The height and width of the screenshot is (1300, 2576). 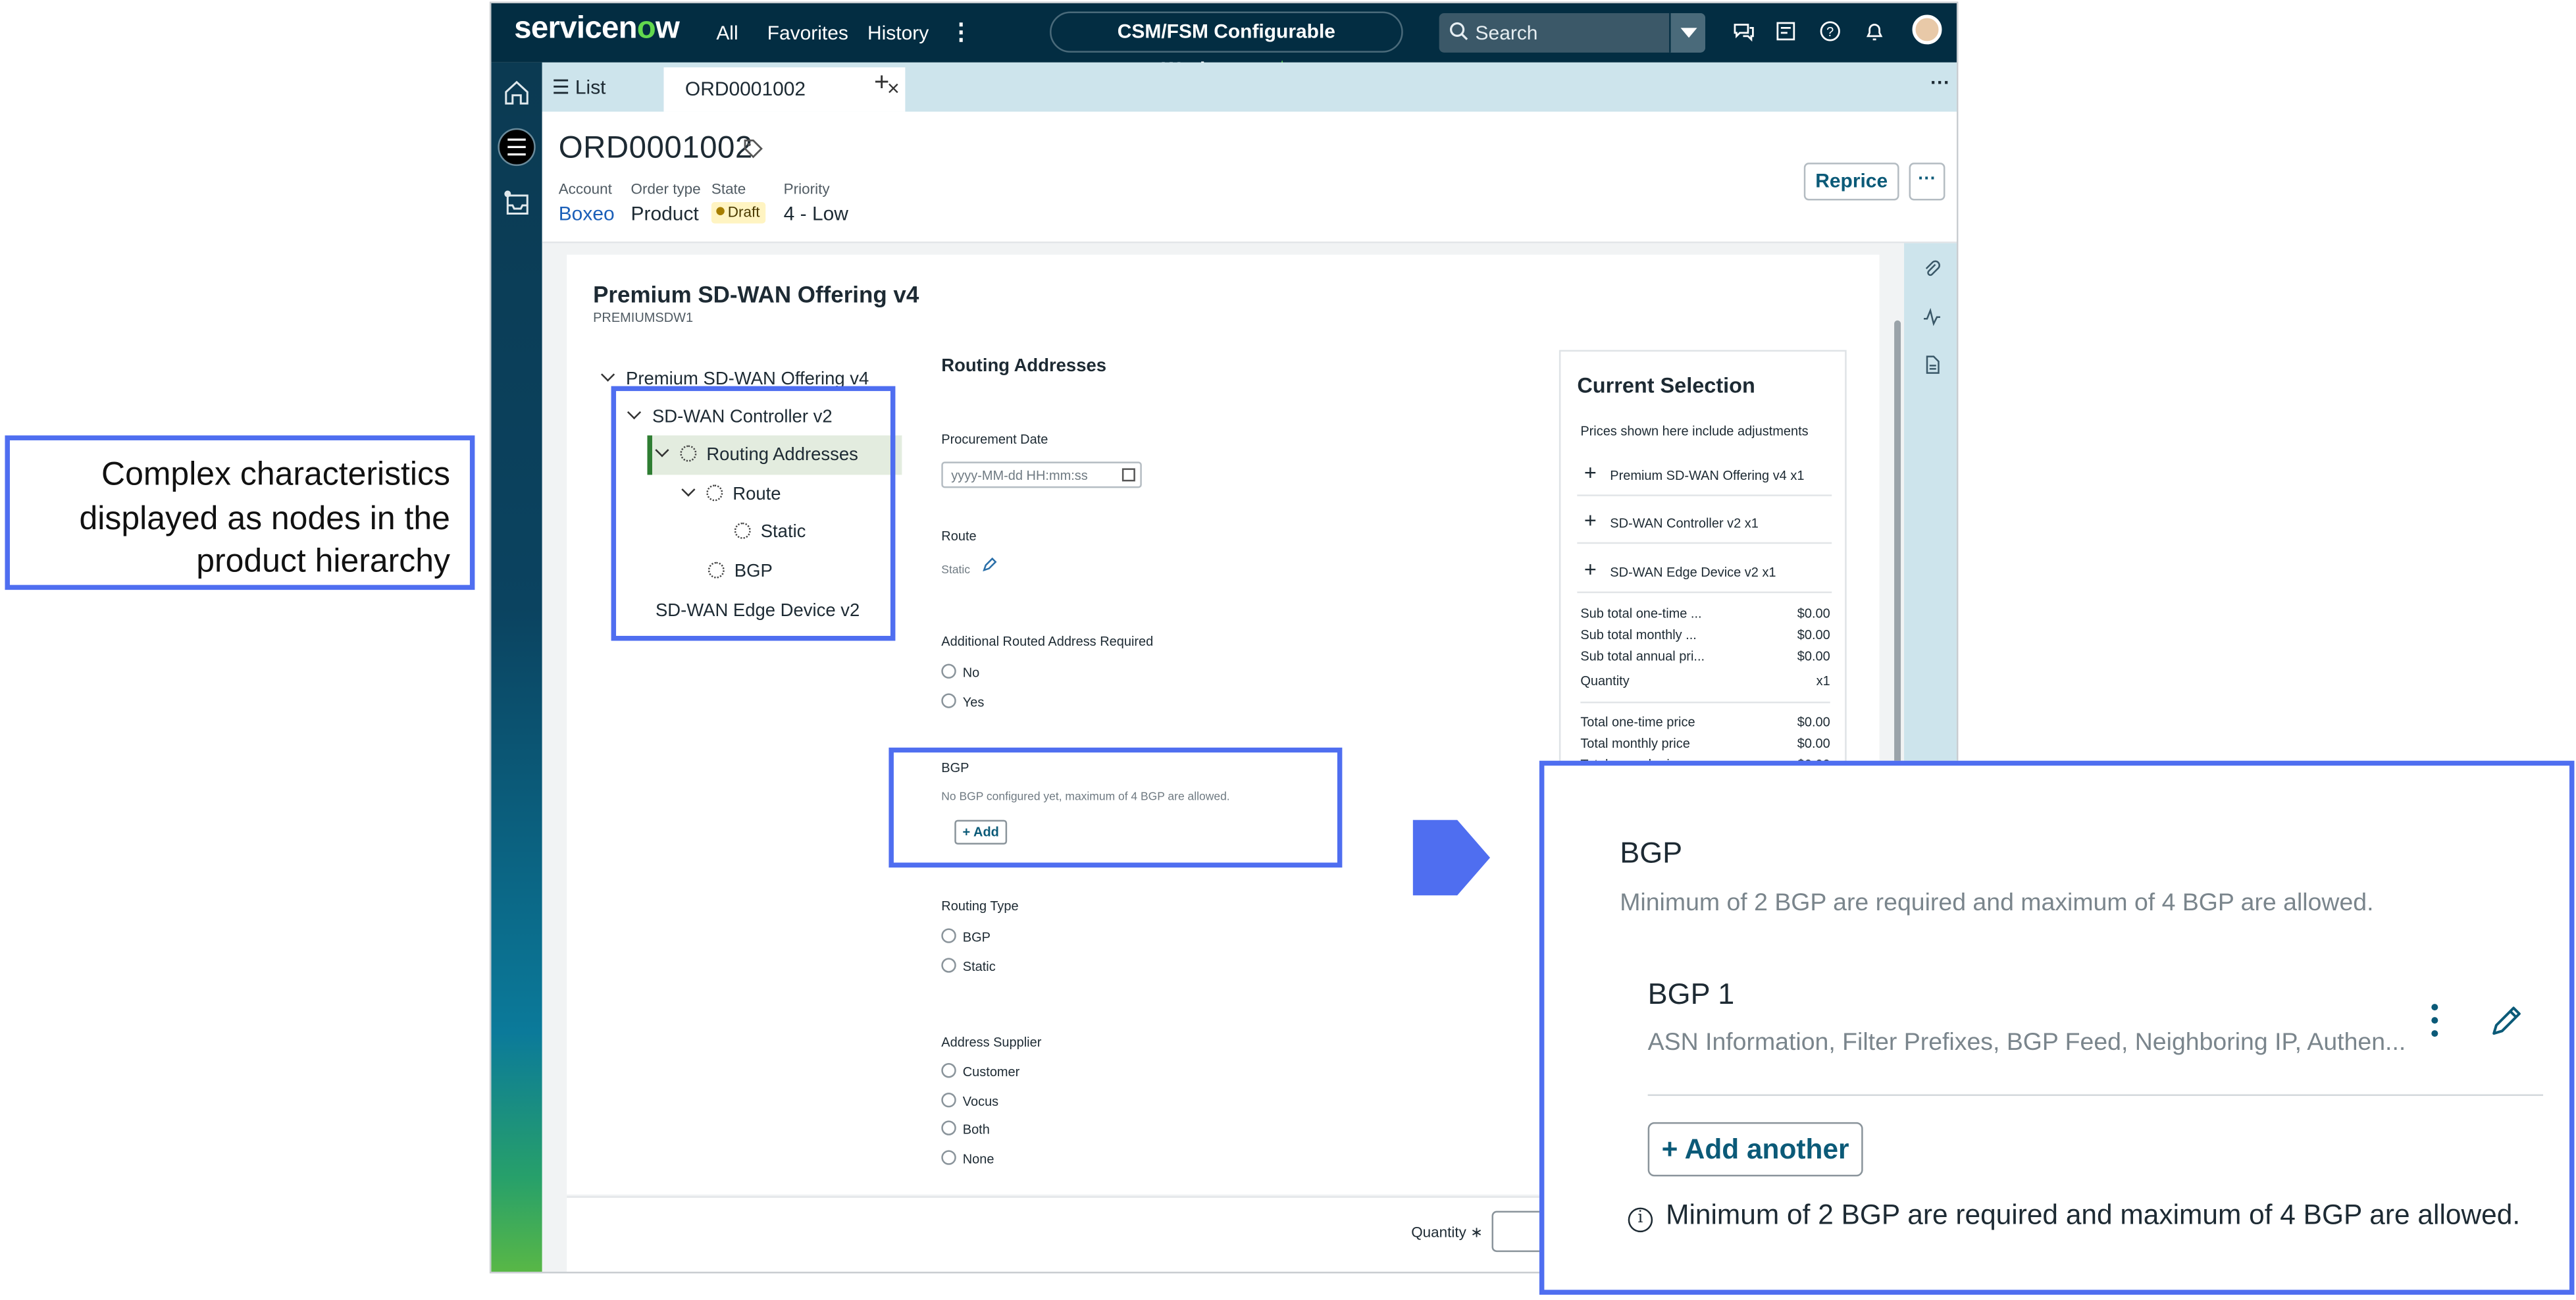 I want to click on radio-bgp: BGP, so click(x=966, y=936).